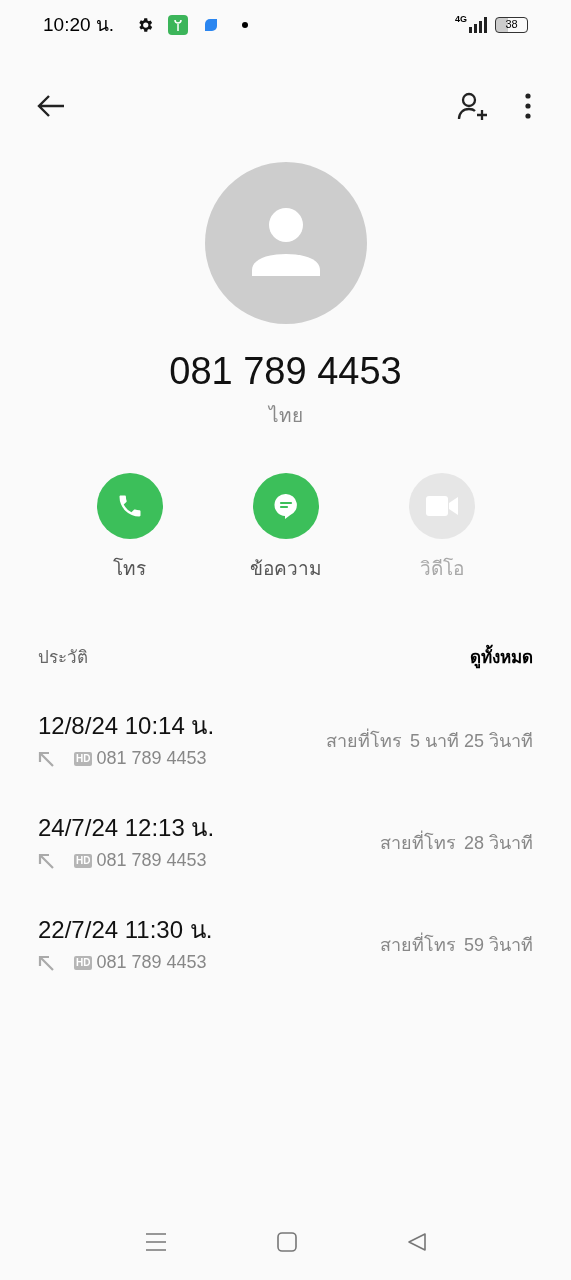 This screenshot has width=571, height=1280. Describe the element at coordinates (478, 25) in the screenshot. I see `signal-icon` at that location.